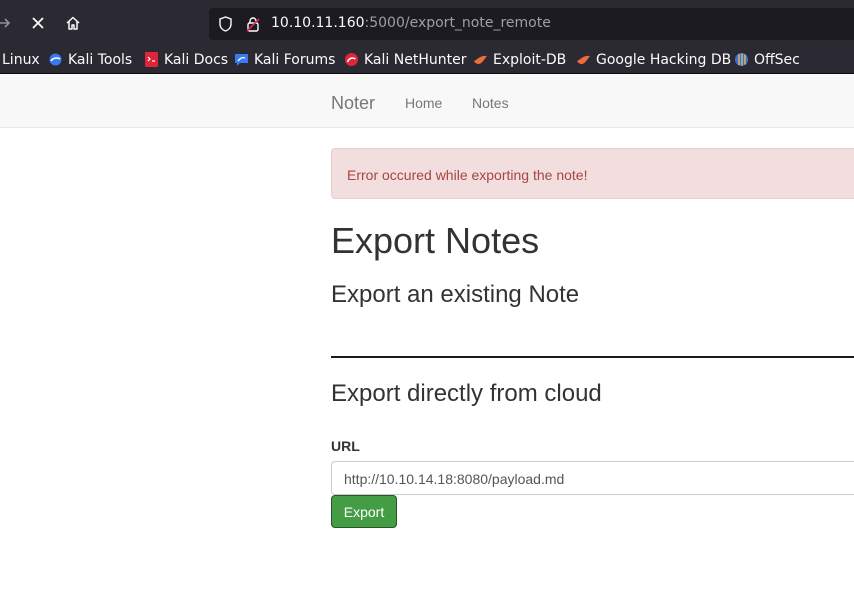  I want to click on browser-toolbar: 10.10.11.160:5000/export_note_remote, so click(427, 23).